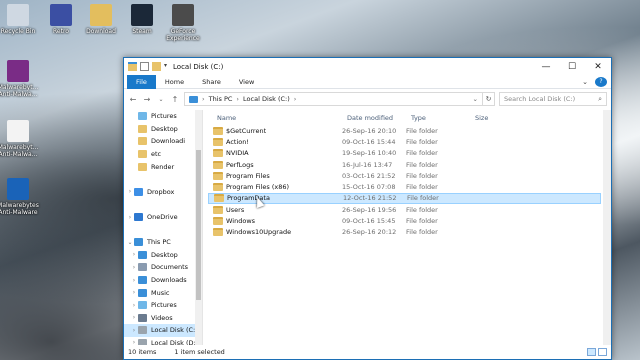  I want to click on address-bar: › This PC › Local Disk (C:) › ⌄, so click(333, 99).